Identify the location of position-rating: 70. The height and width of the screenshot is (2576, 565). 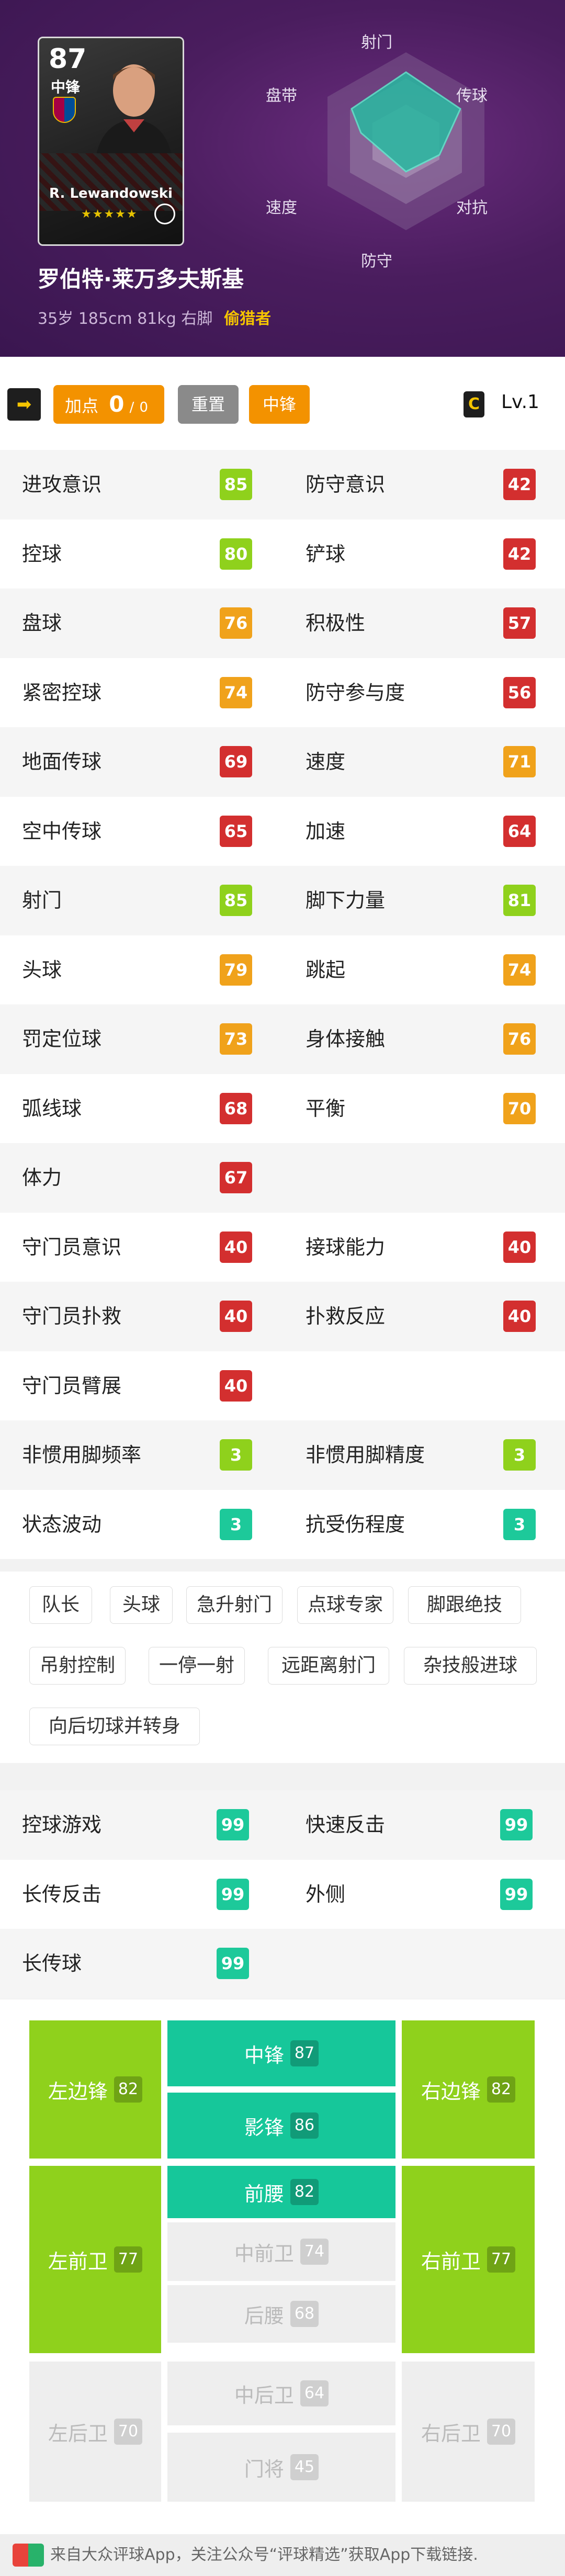
(501, 2432).